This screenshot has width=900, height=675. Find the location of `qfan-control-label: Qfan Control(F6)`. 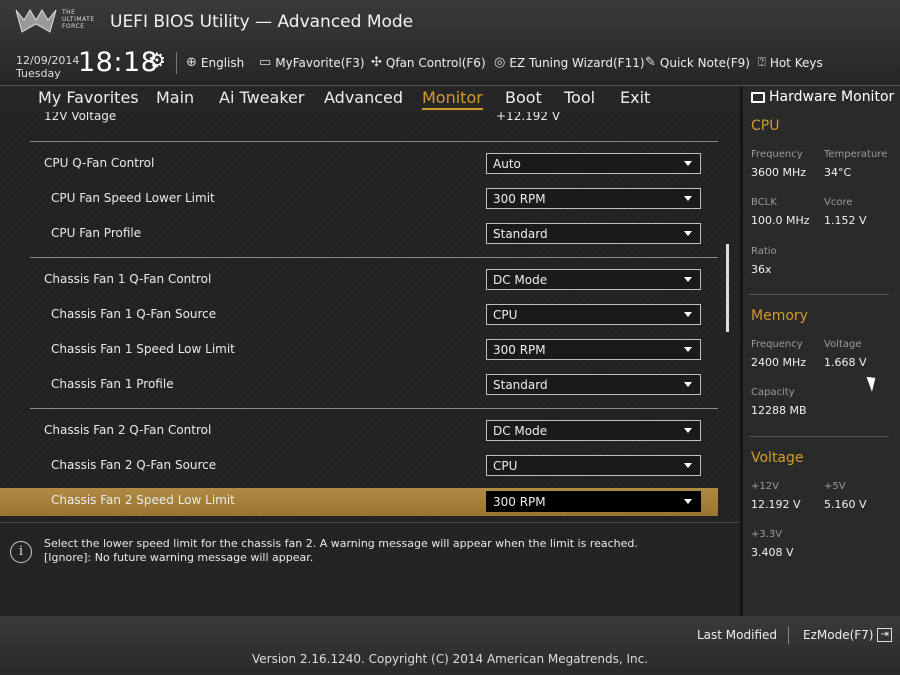

qfan-control-label: Qfan Control(F6) is located at coordinates (435, 62).